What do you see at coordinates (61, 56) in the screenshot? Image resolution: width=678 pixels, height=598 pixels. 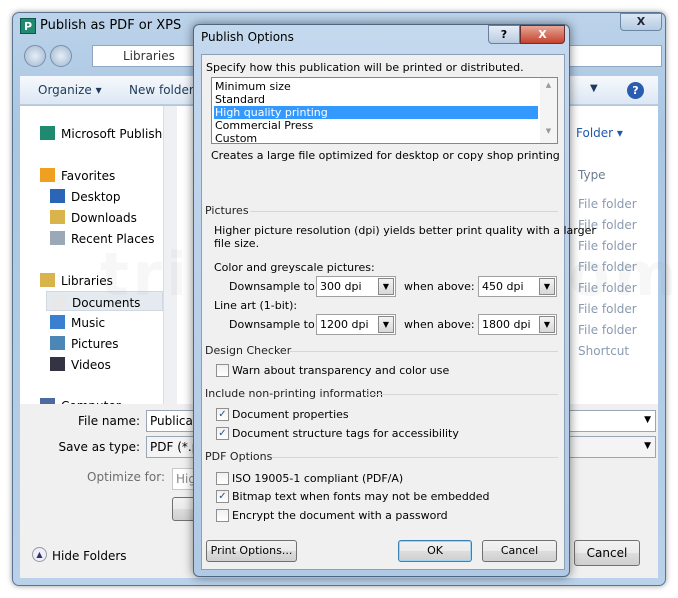 I see `forward-button` at bounding box center [61, 56].